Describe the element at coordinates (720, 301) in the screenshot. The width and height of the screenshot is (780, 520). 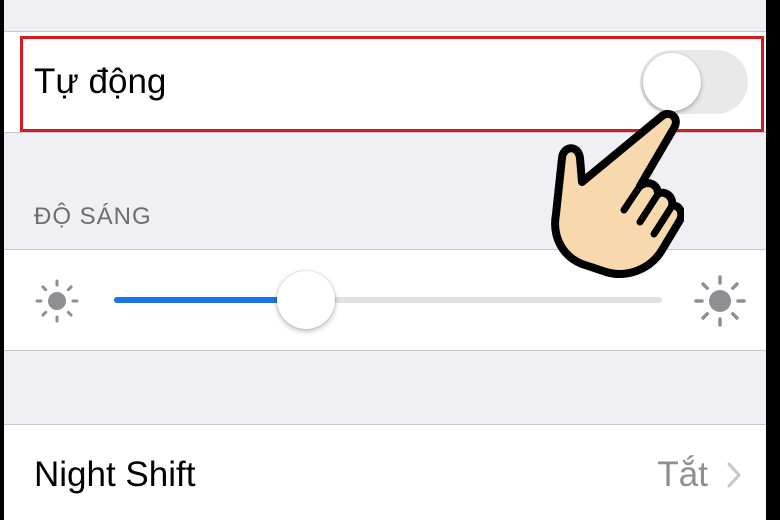
I see `sun-large-icon` at that location.